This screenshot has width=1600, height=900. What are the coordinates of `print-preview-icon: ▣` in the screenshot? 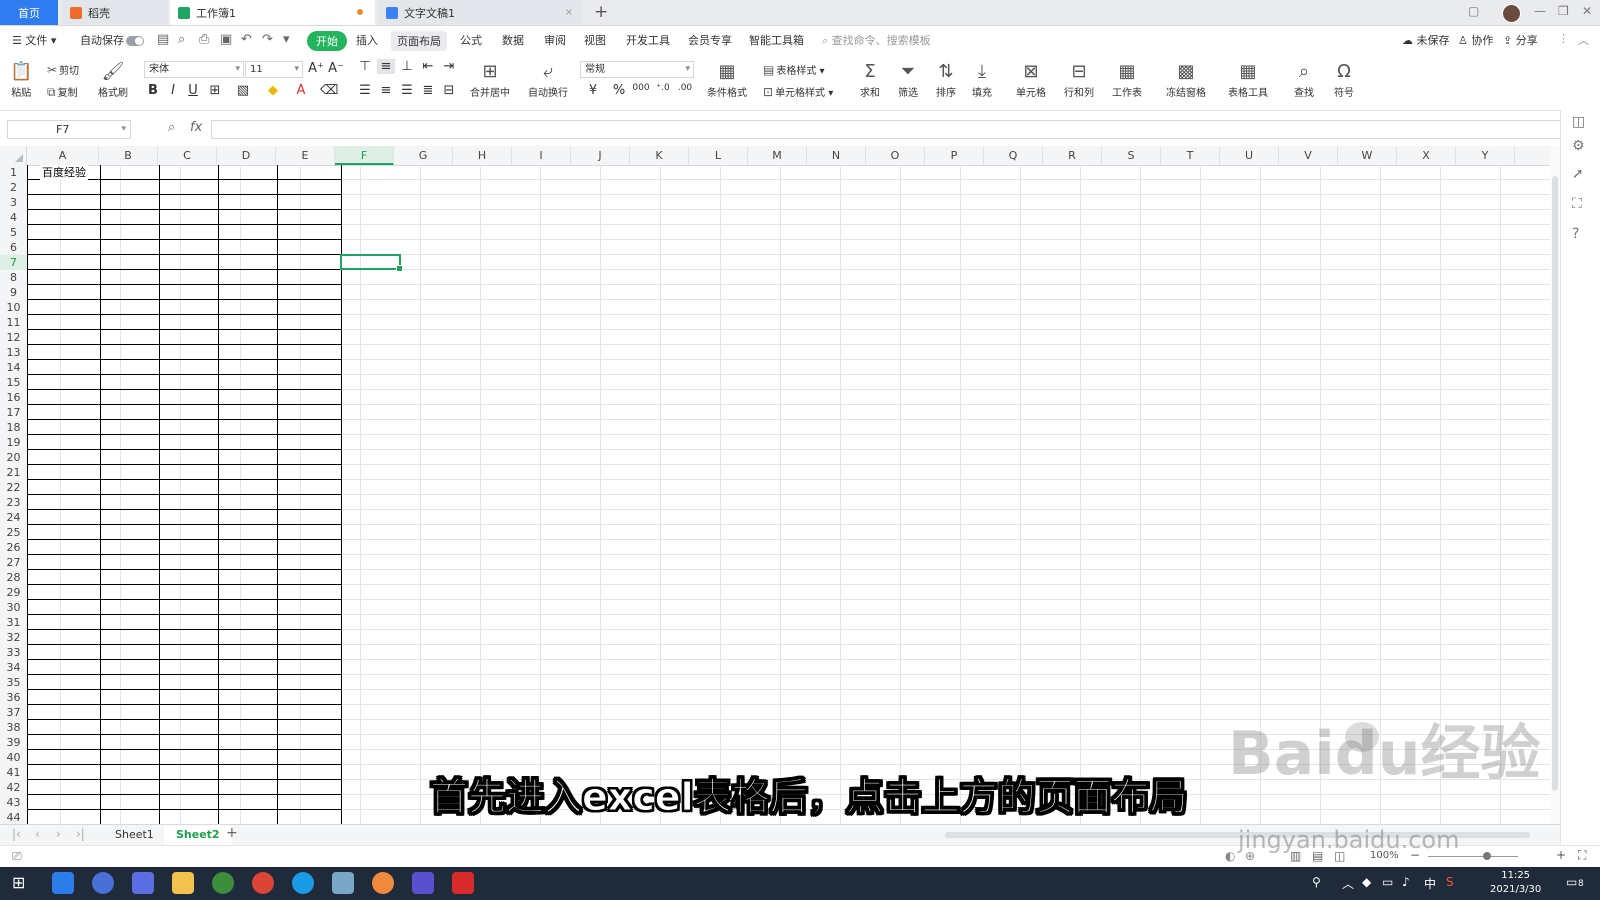 It's located at (226, 39).